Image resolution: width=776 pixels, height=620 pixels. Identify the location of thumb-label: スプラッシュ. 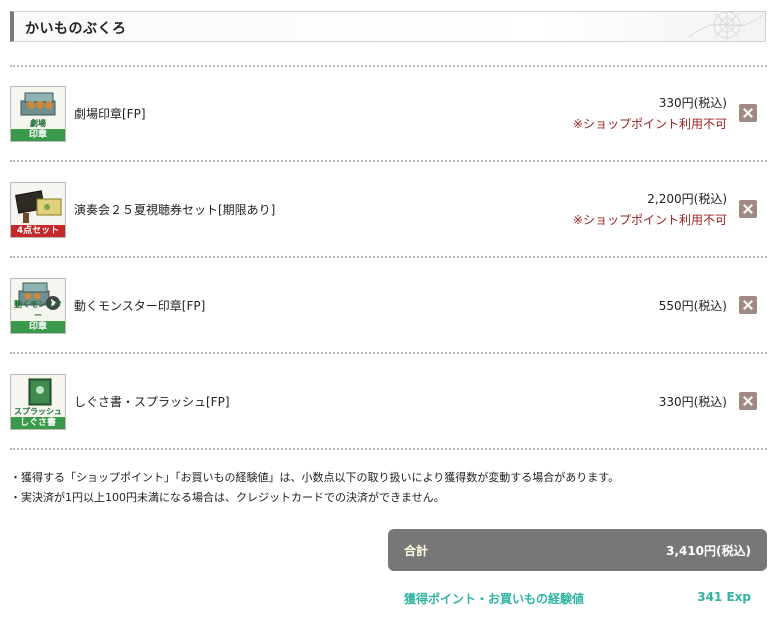
(38, 411).